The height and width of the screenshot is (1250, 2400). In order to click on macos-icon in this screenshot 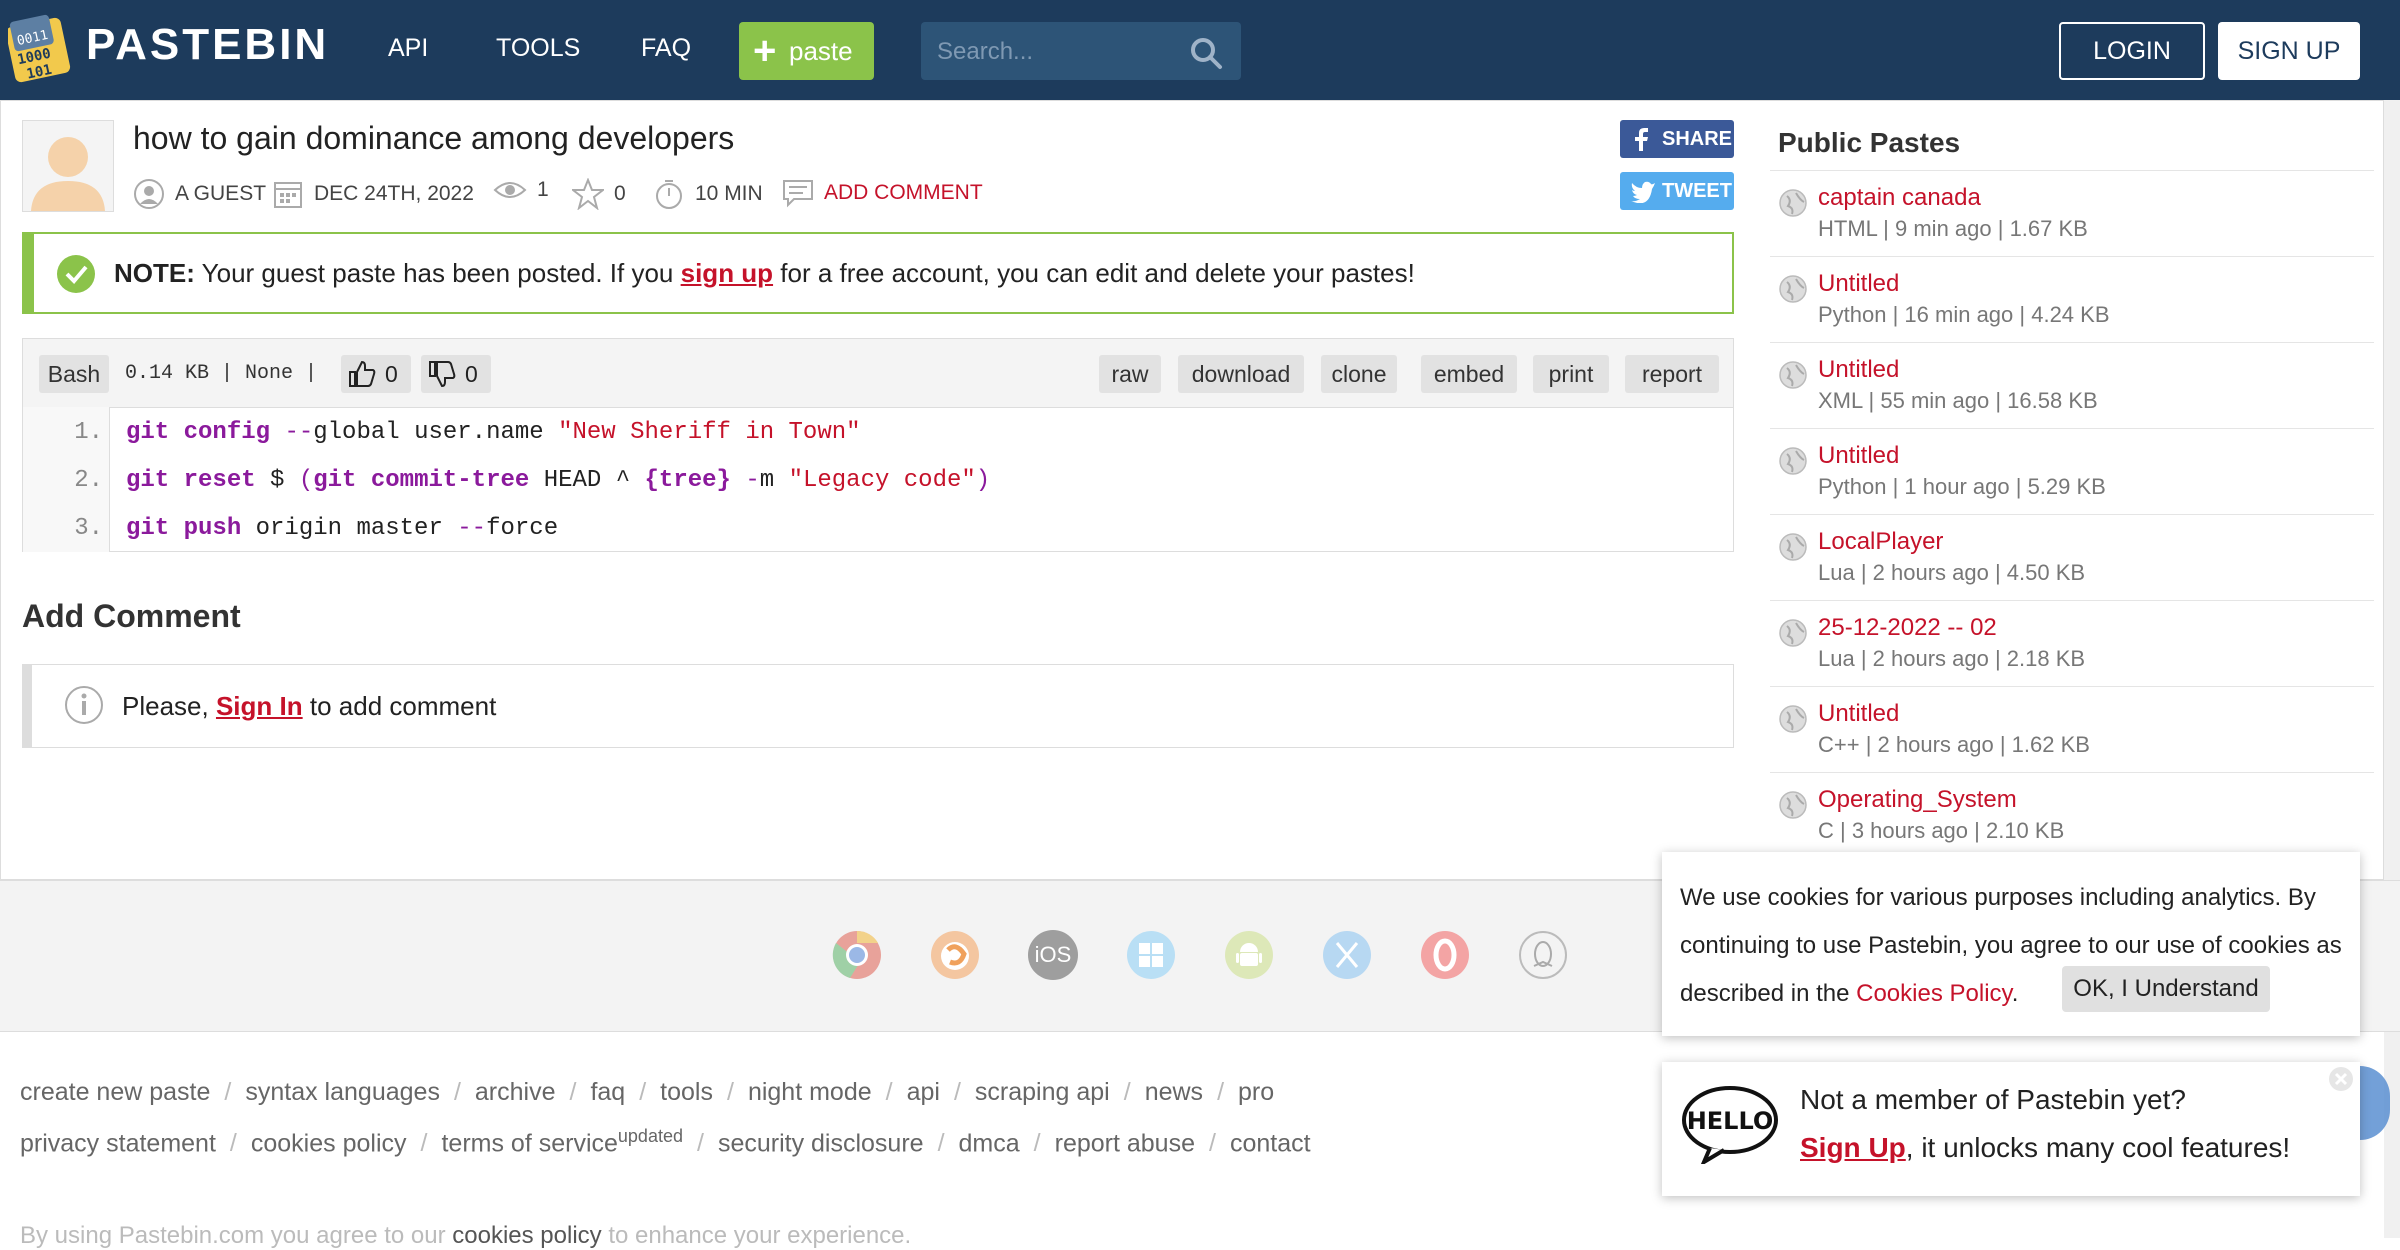, I will do `click(1347, 955)`.